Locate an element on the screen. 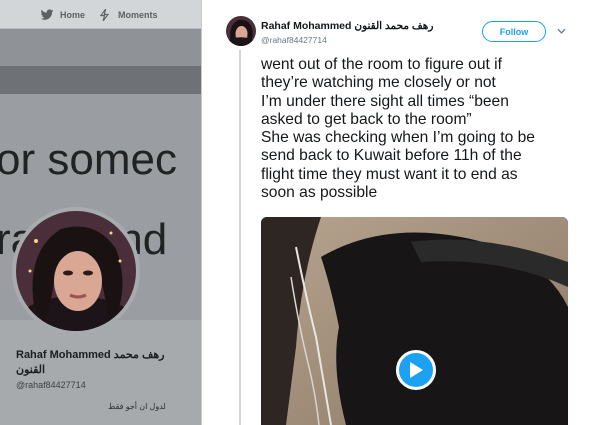 This screenshot has width=600, height=425. banner-line-1: or somec is located at coordinates (88, 159).